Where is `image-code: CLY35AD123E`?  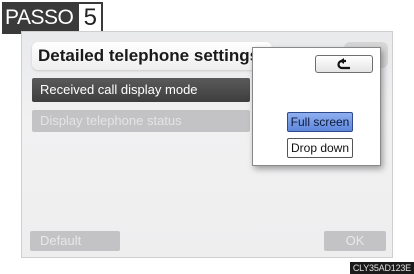
image-code: CLY35AD123E is located at coordinates (381, 268).